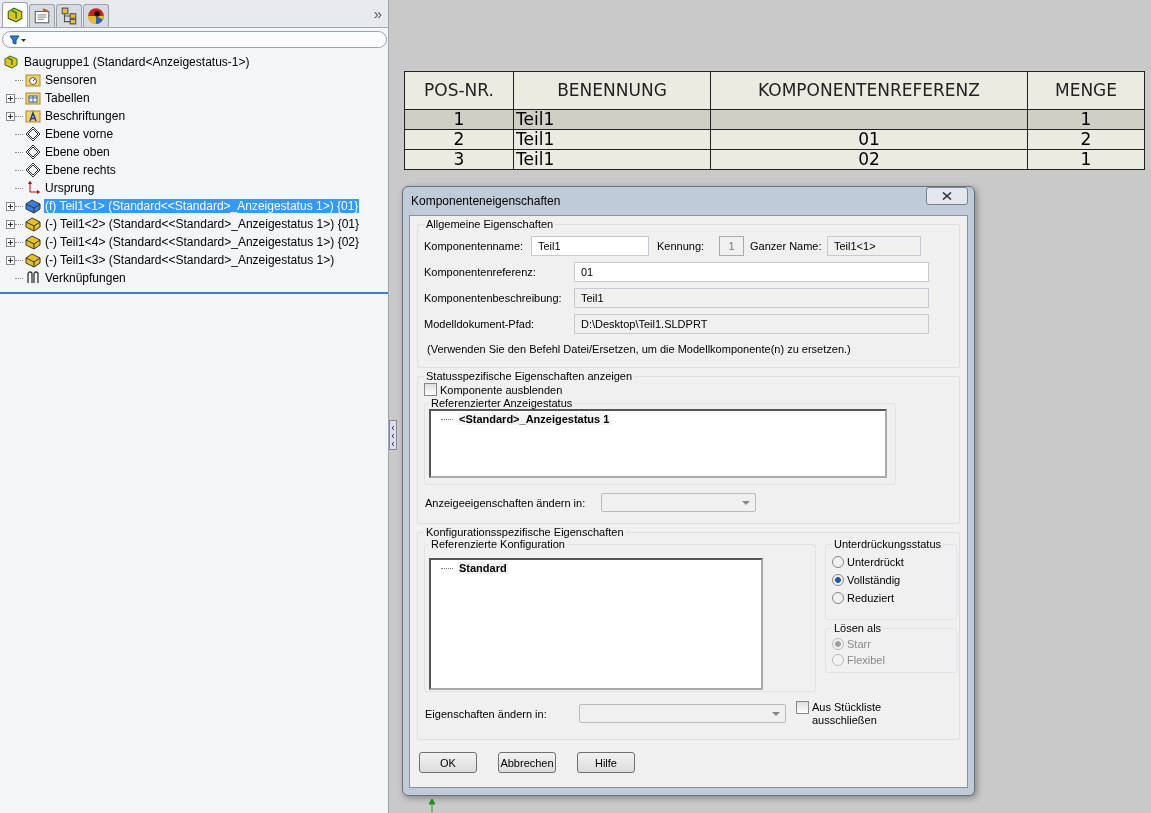  What do you see at coordinates (501, 389) in the screenshot?
I see `checkbox-label: Komponente ausblenden` at bounding box center [501, 389].